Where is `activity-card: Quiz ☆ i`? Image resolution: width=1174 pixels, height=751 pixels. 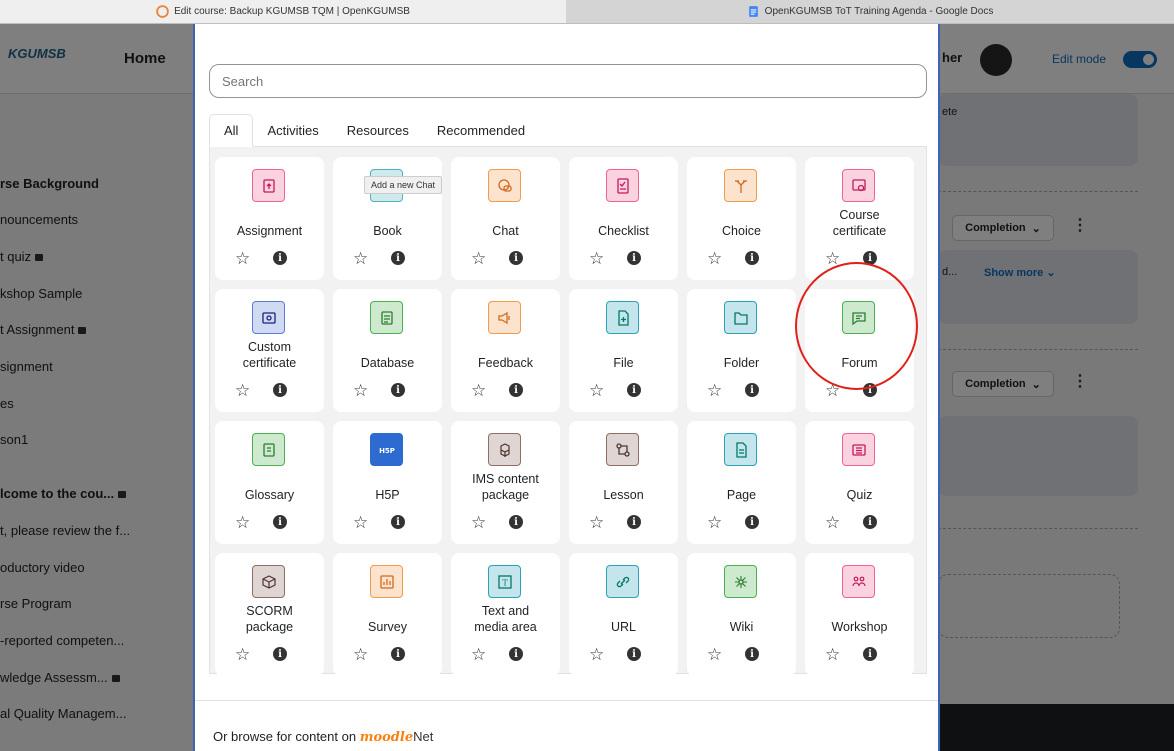 activity-card: Quiz ☆ i is located at coordinates (859, 482).